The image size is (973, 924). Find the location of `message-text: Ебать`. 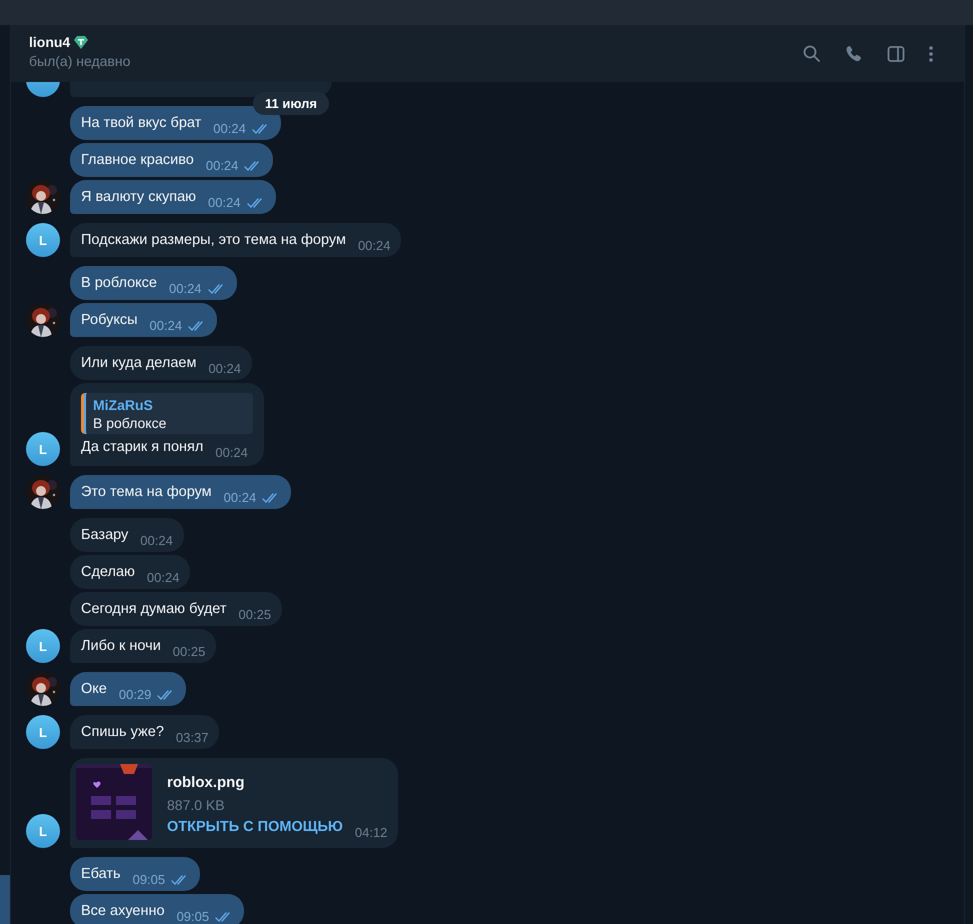

message-text: Ебать is located at coordinates (101, 874).